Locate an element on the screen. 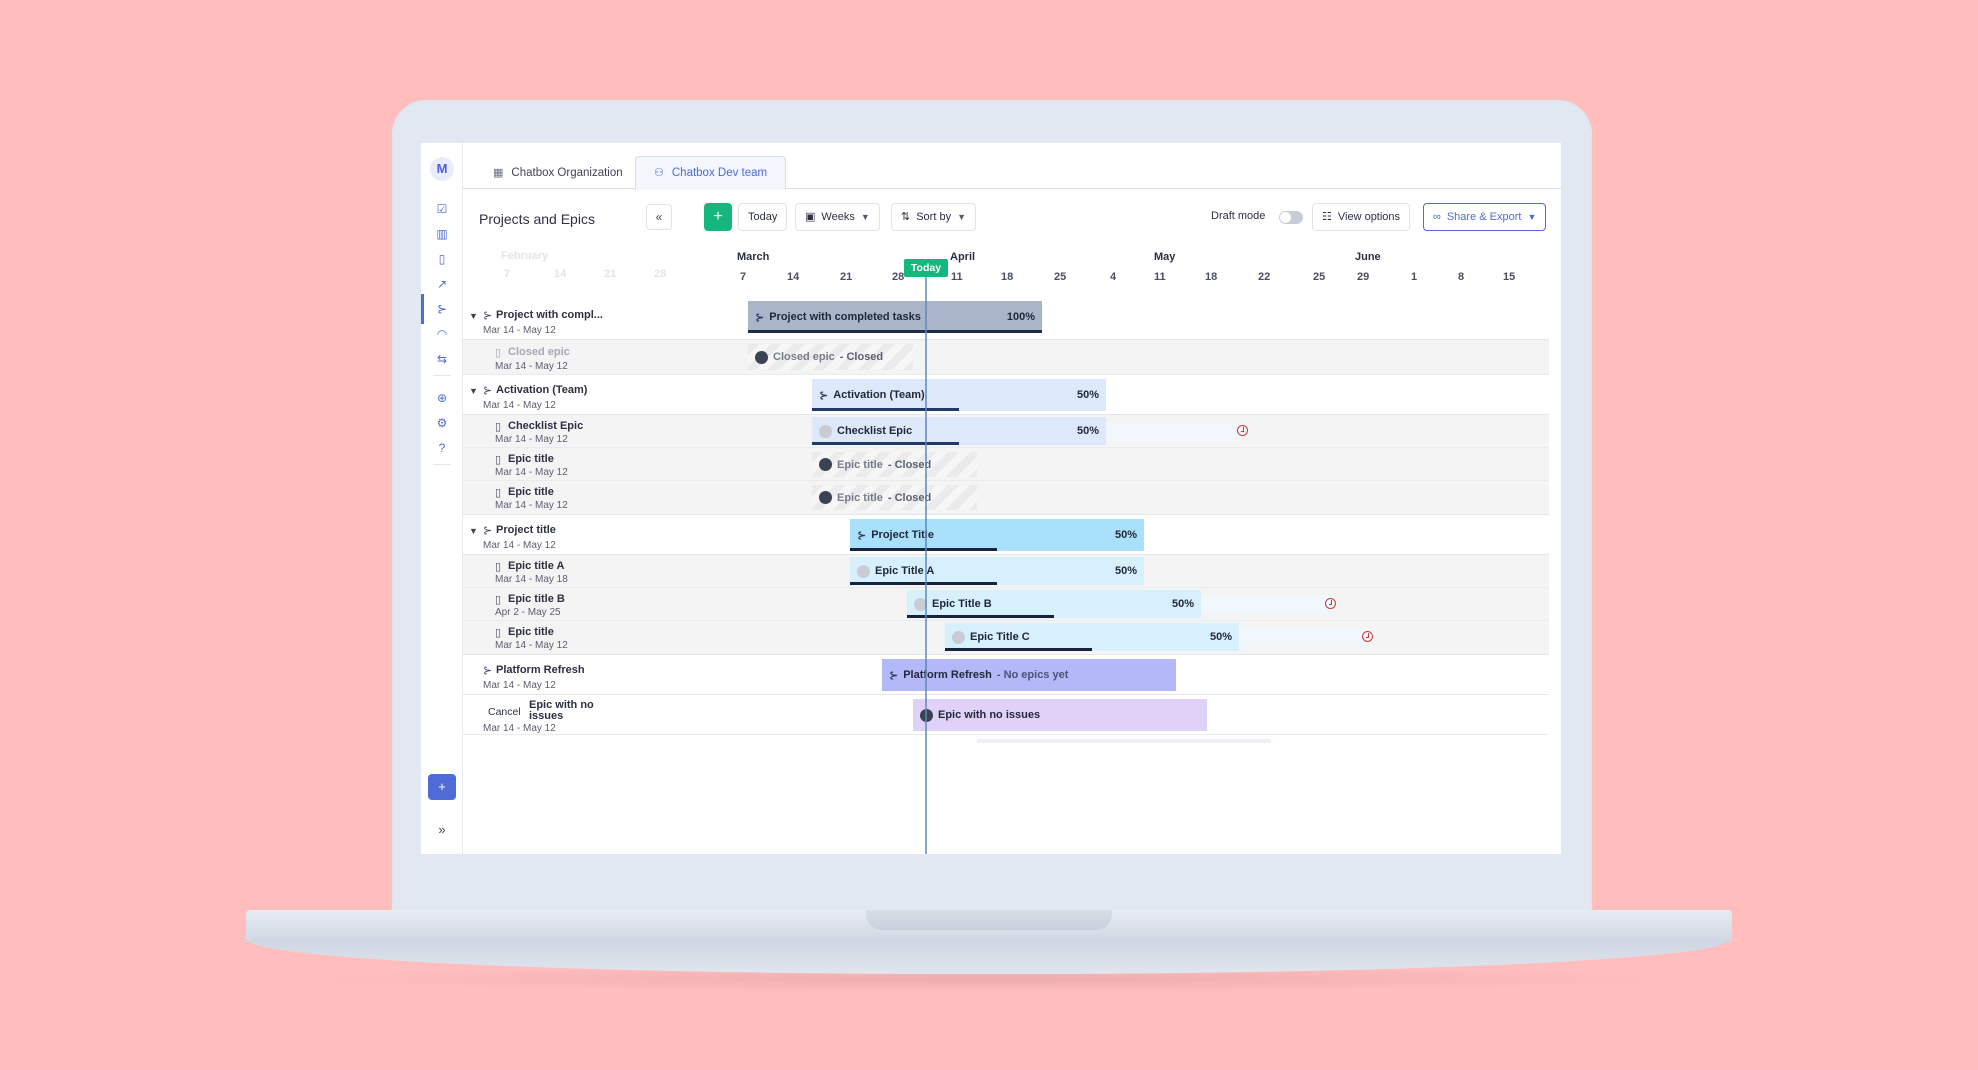  collapse-panel-button: « is located at coordinates (659, 217).